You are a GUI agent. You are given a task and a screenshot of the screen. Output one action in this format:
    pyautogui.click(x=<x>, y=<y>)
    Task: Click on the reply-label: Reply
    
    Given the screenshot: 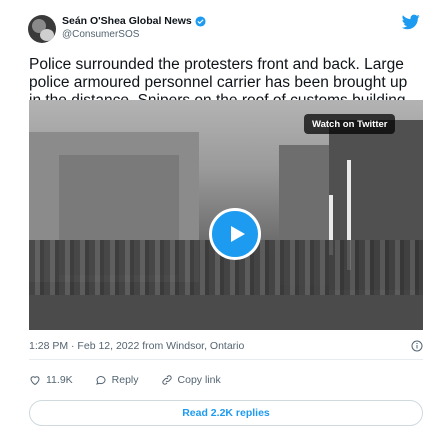 What is the action you would take?
    pyautogui.click(x=125, y=380)
    